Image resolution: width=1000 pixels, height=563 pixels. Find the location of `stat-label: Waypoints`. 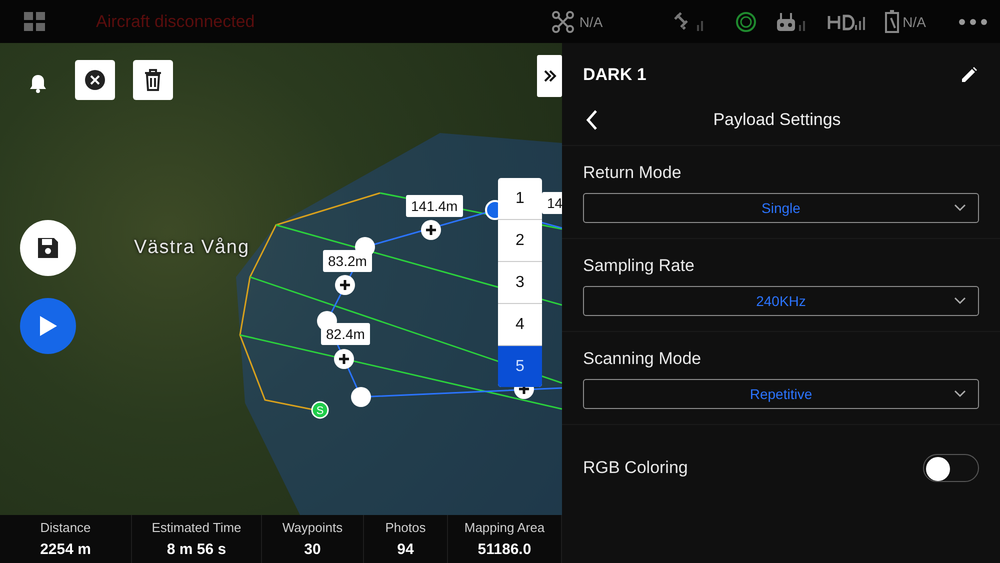

stat-label: Waypoints is located at coordinates (312, 527).